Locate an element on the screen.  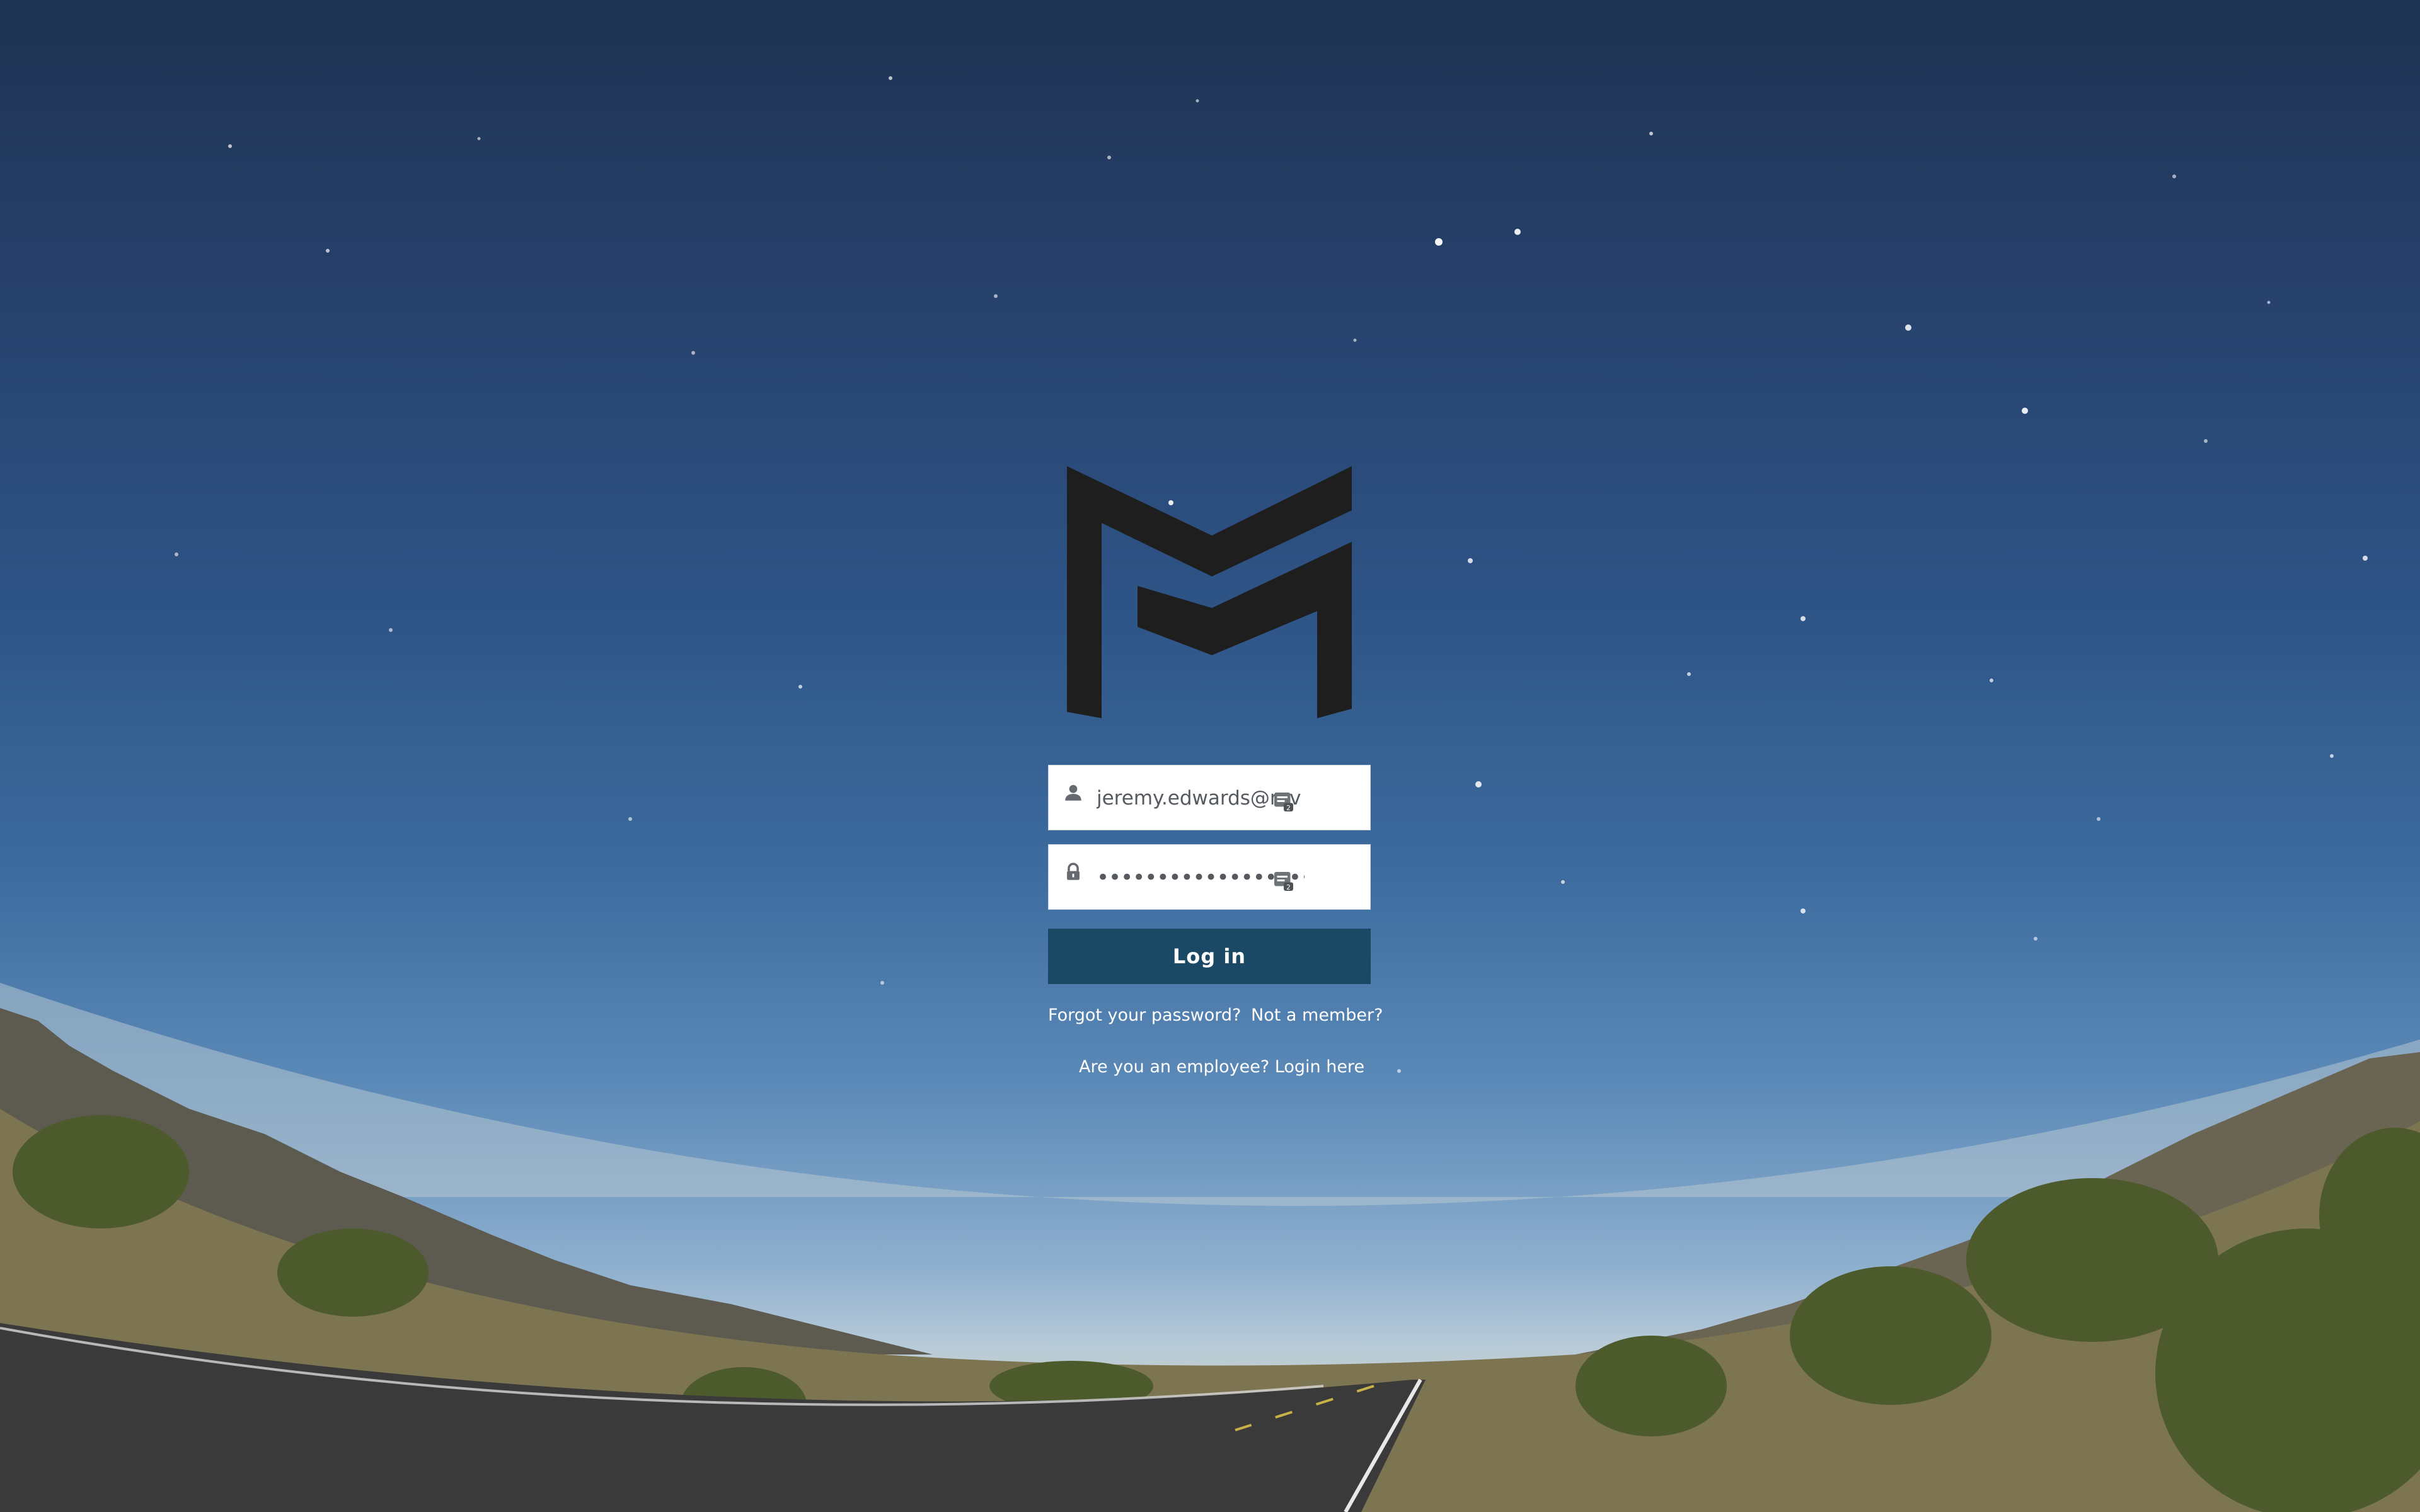
not-a-member-link: Not a member? is located at coordinates (1317, 1015).